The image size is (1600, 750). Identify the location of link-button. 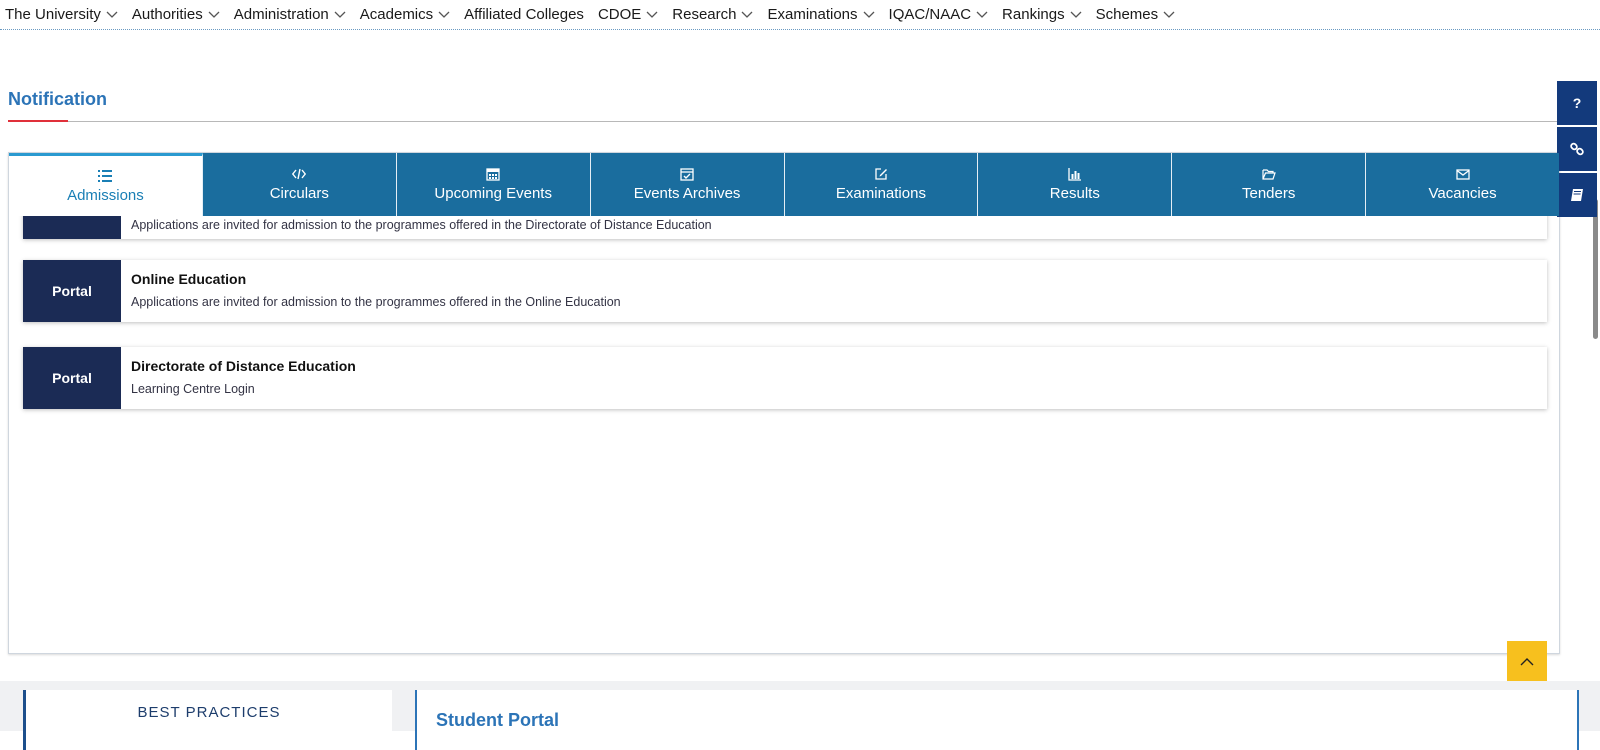
(1577, 149).